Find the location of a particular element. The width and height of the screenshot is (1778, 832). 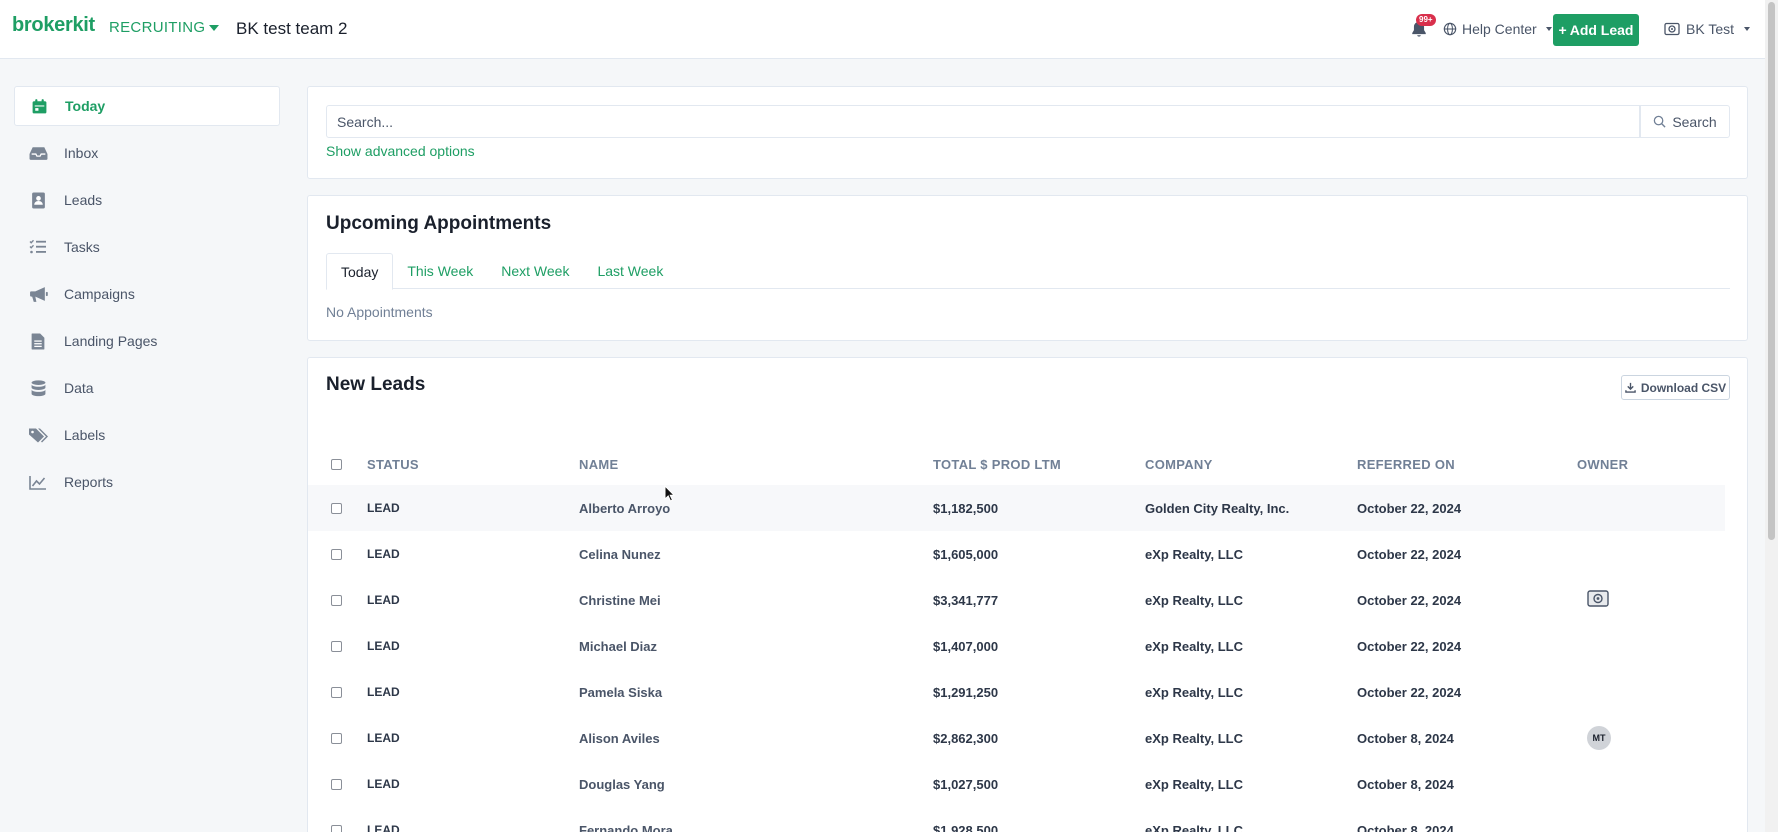

column-header-referred: REFERRED ON is located at coordinates (1467, 464).